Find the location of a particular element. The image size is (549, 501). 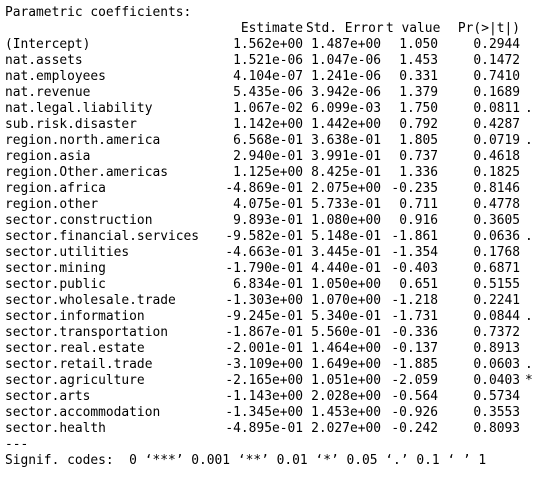

estimate-value: -9.582e-01 is located at coordinates (264, 236).